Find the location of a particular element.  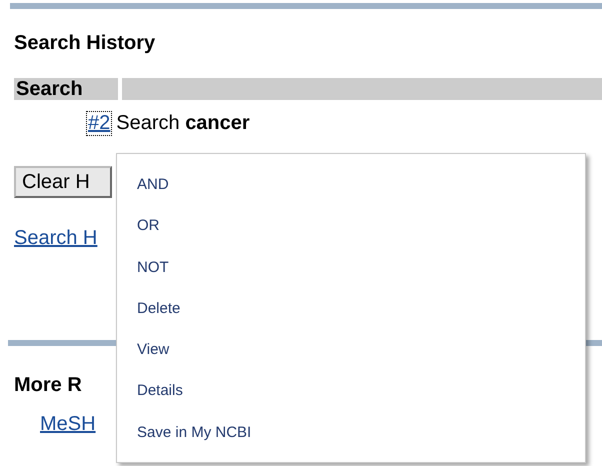

search-history-link: Search H is located at coordinates (56, 238).